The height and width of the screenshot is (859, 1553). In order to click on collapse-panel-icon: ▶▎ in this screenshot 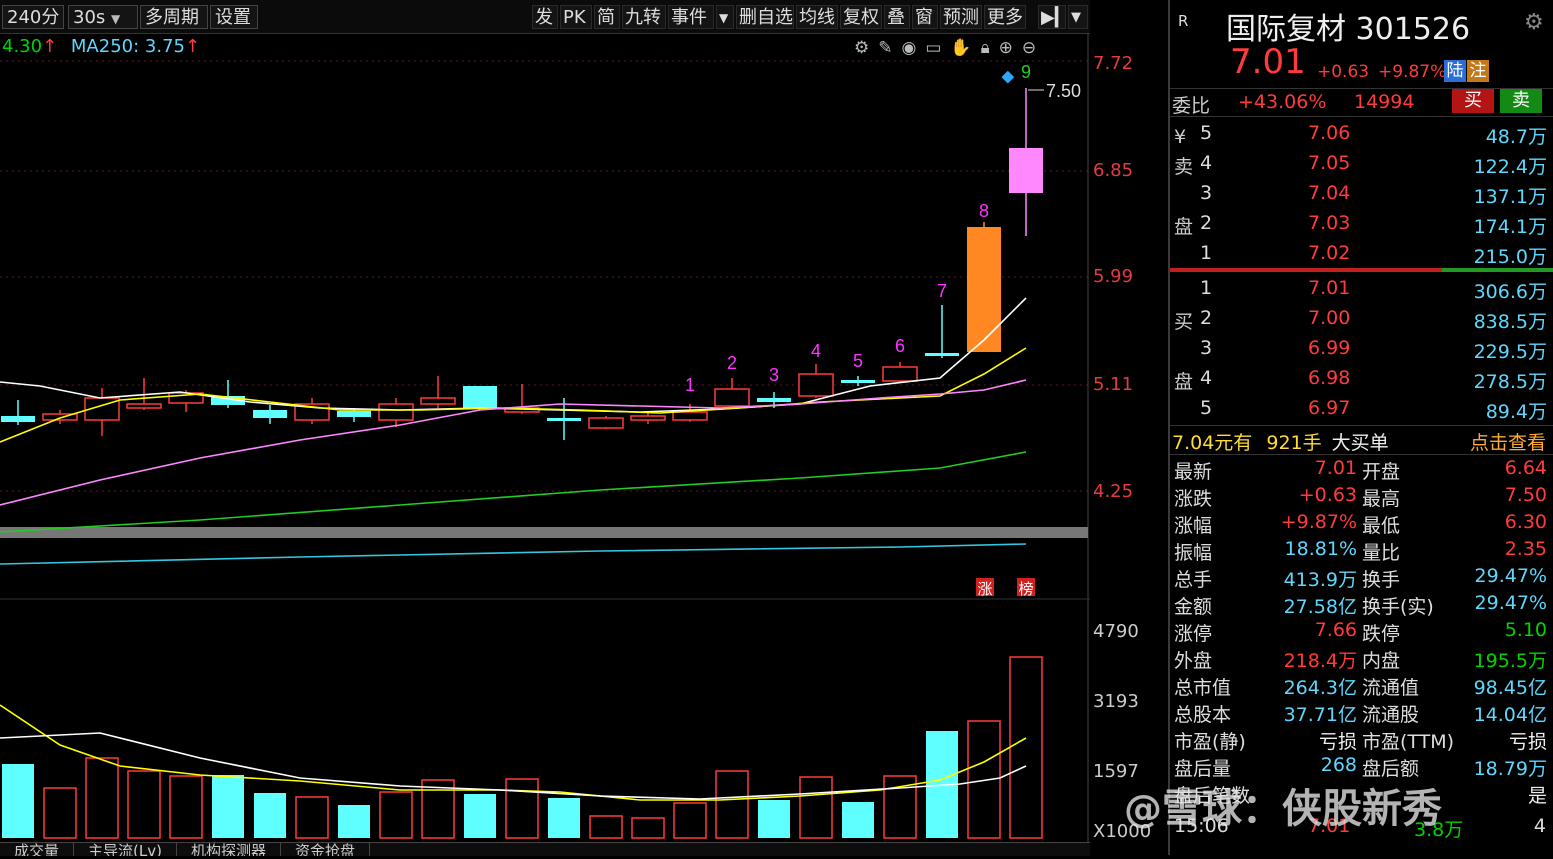, I will do `click(1053, 17)`.